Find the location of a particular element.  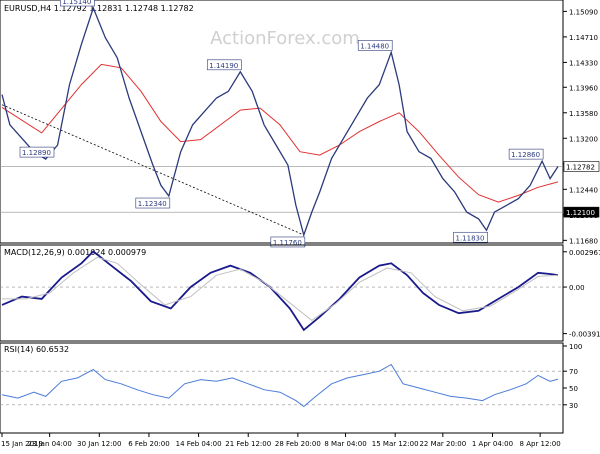

level-price-label: 1.12782 is located at coordinates (580, 167).